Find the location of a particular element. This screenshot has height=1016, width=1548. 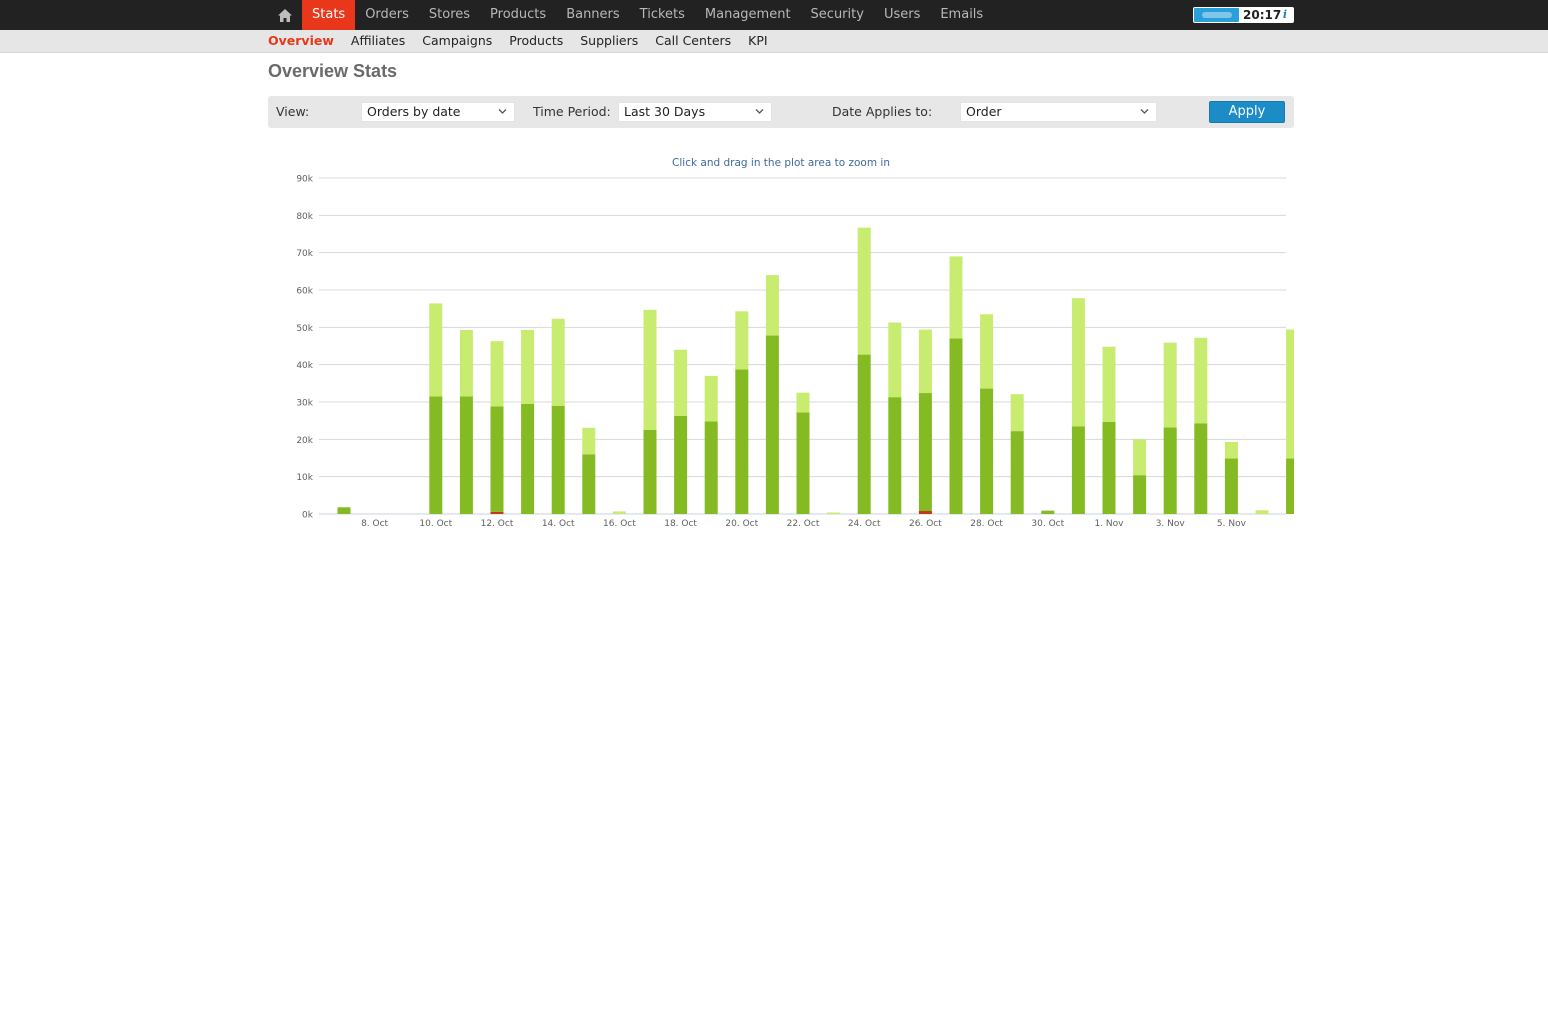

top-nav-orders: Orders is located at coordinates (387, 15).